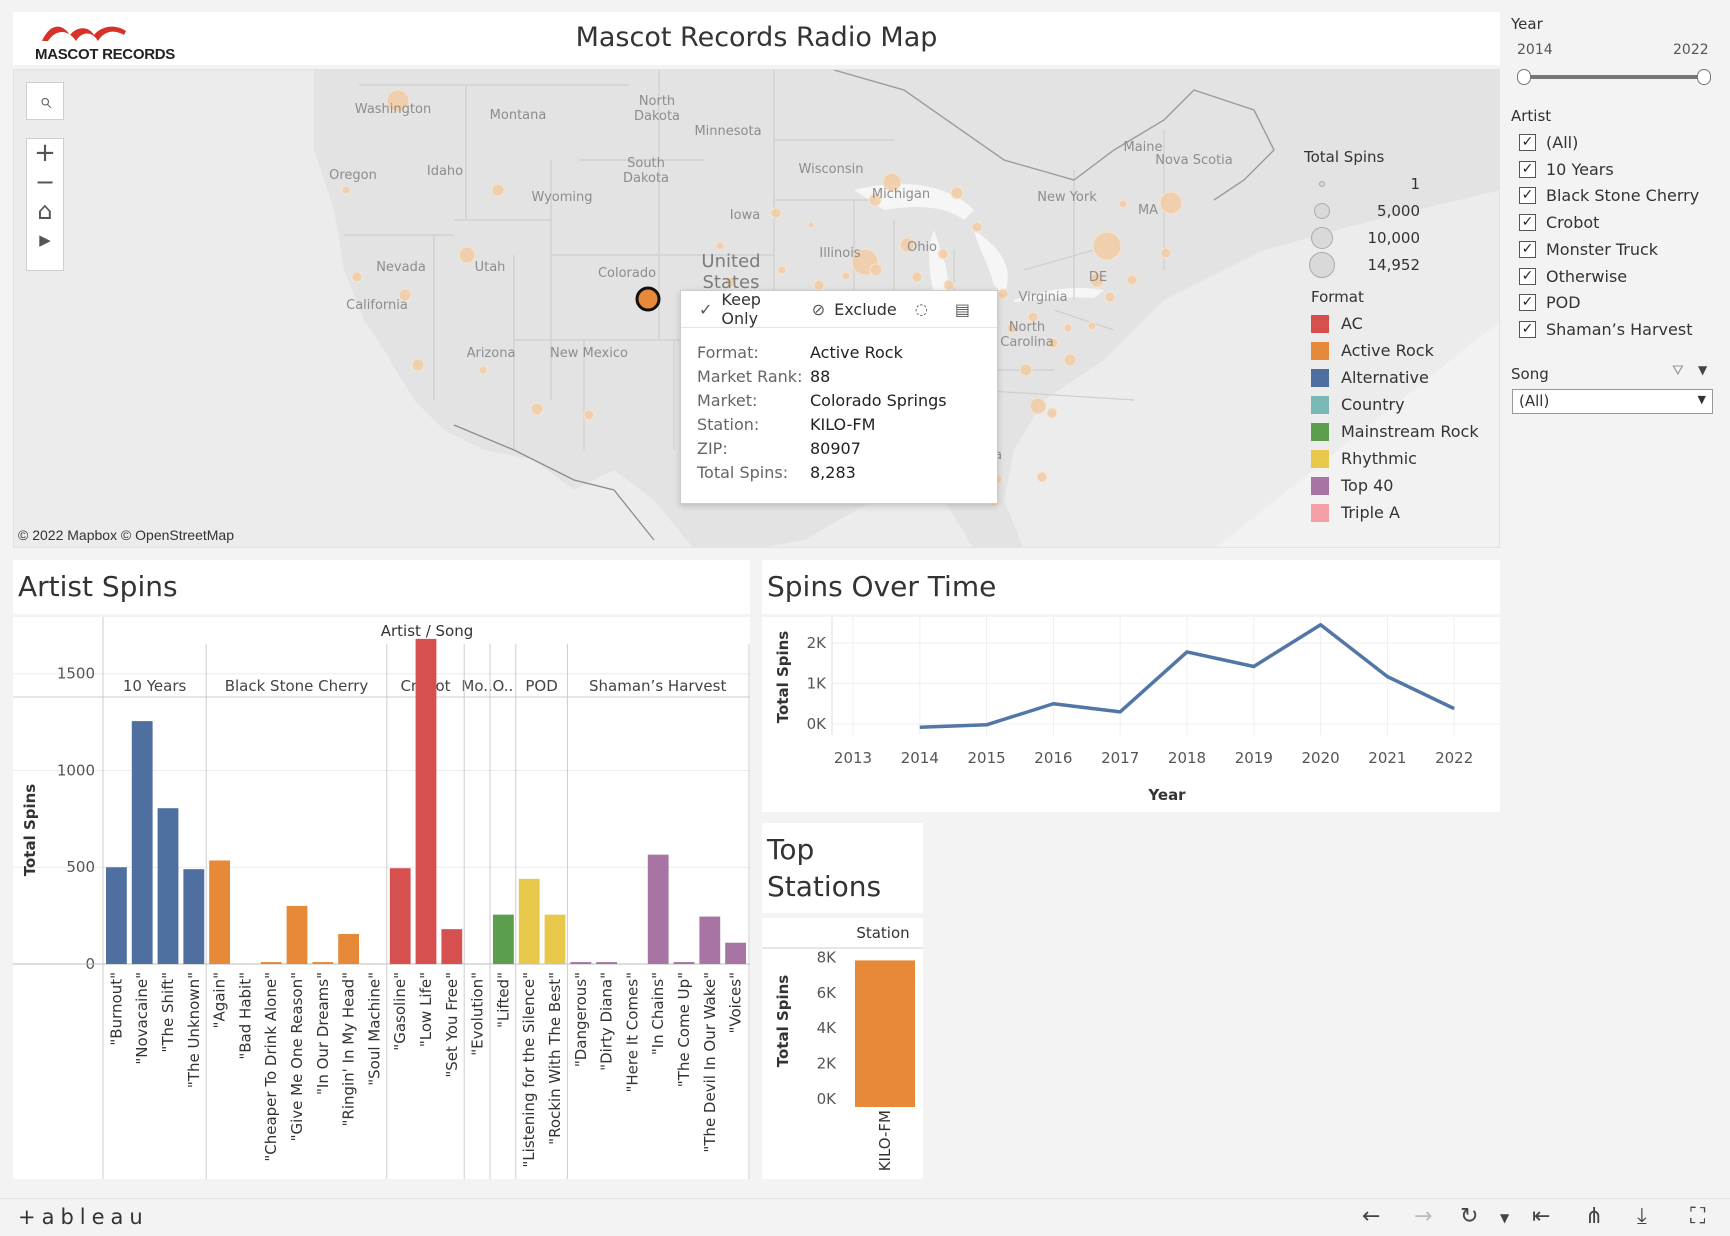 The height and width of the screenshot is (1236, 1730). I want to click on format-legend-item: Country, so click(1401, 404).